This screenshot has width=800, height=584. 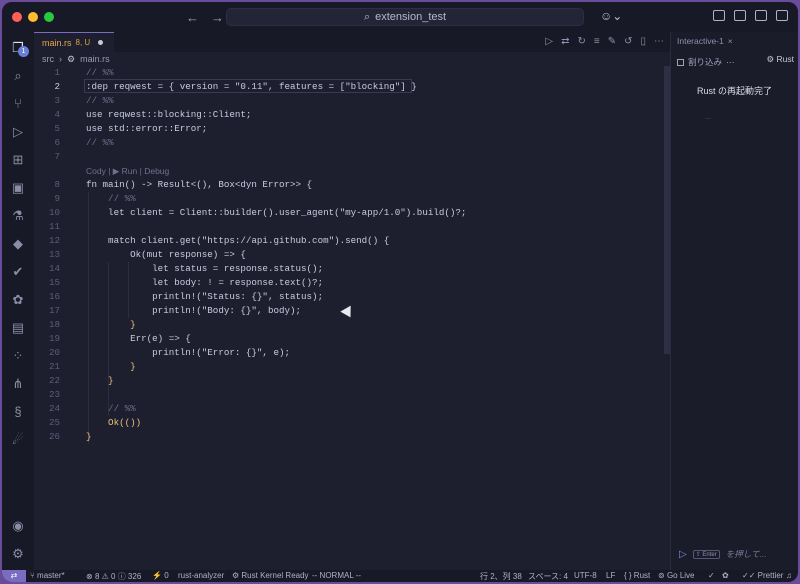 I want to click on tab-filename: main.rs, so click(x=57, y=42).